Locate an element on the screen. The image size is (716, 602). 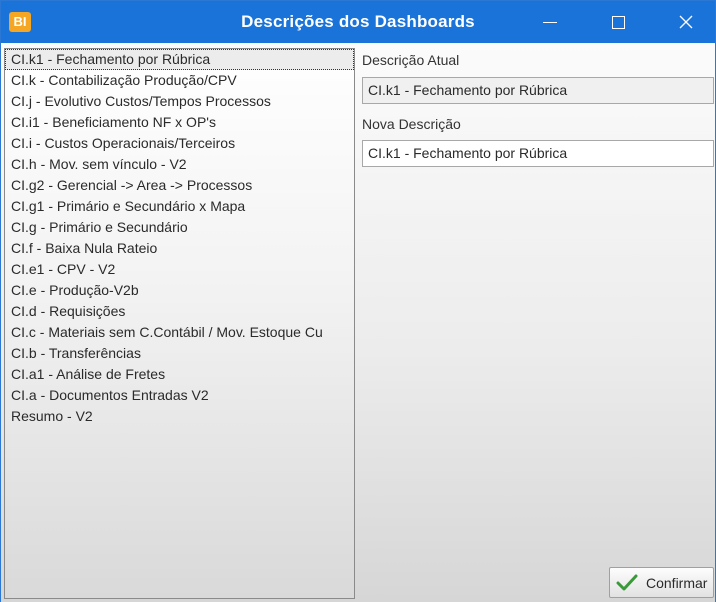
dashboard-list-item: CI.g1 - Primário e Secundário x Mapa is located at coordinates (179, 206).